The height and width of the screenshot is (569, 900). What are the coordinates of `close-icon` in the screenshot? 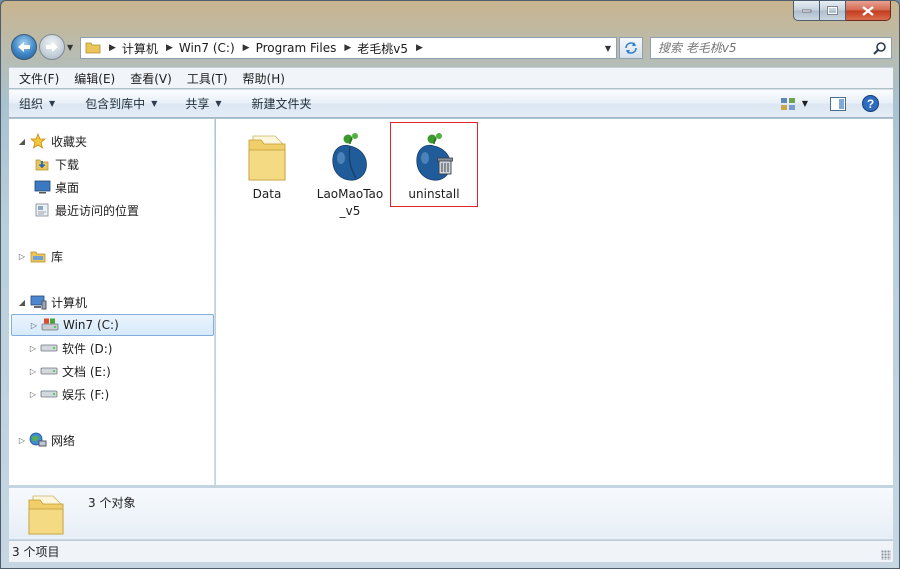 It's located at (868, 10).